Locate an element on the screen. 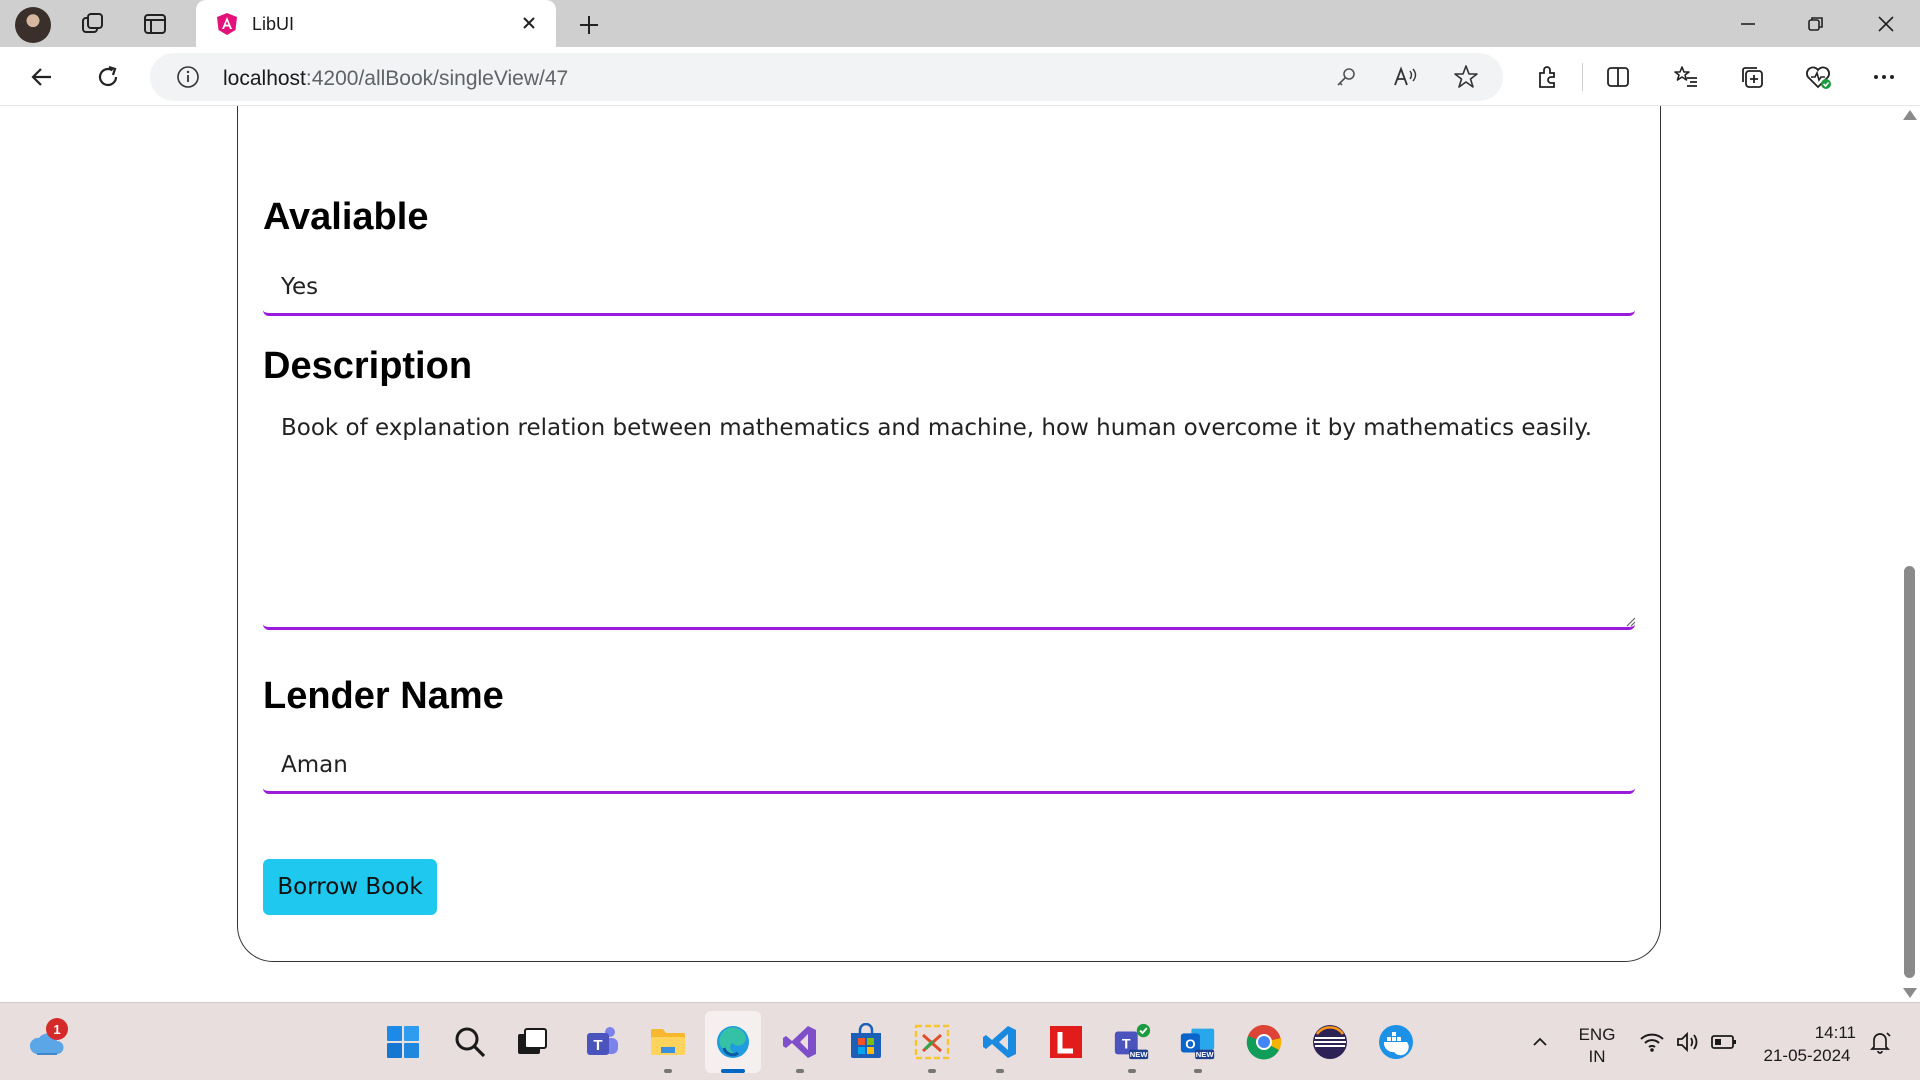  restore-icon is located at coordinates (1816, 24).